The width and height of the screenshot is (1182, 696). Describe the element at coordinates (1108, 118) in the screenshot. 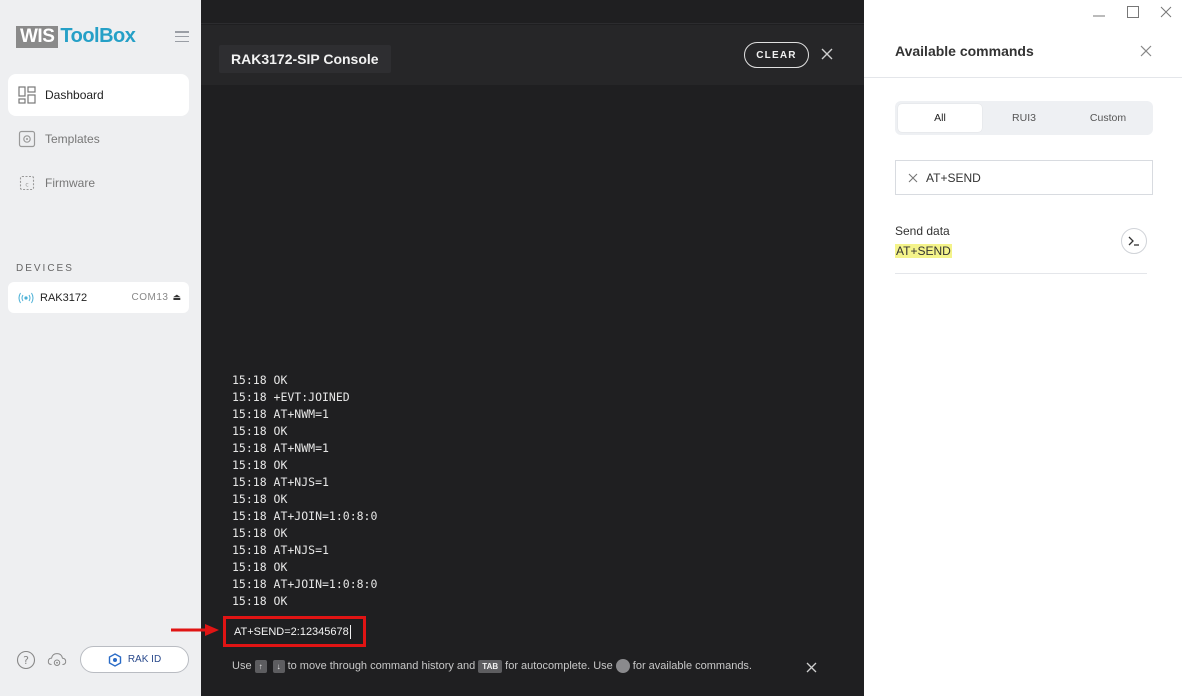

I see `tab-custom: Custom` at that location.